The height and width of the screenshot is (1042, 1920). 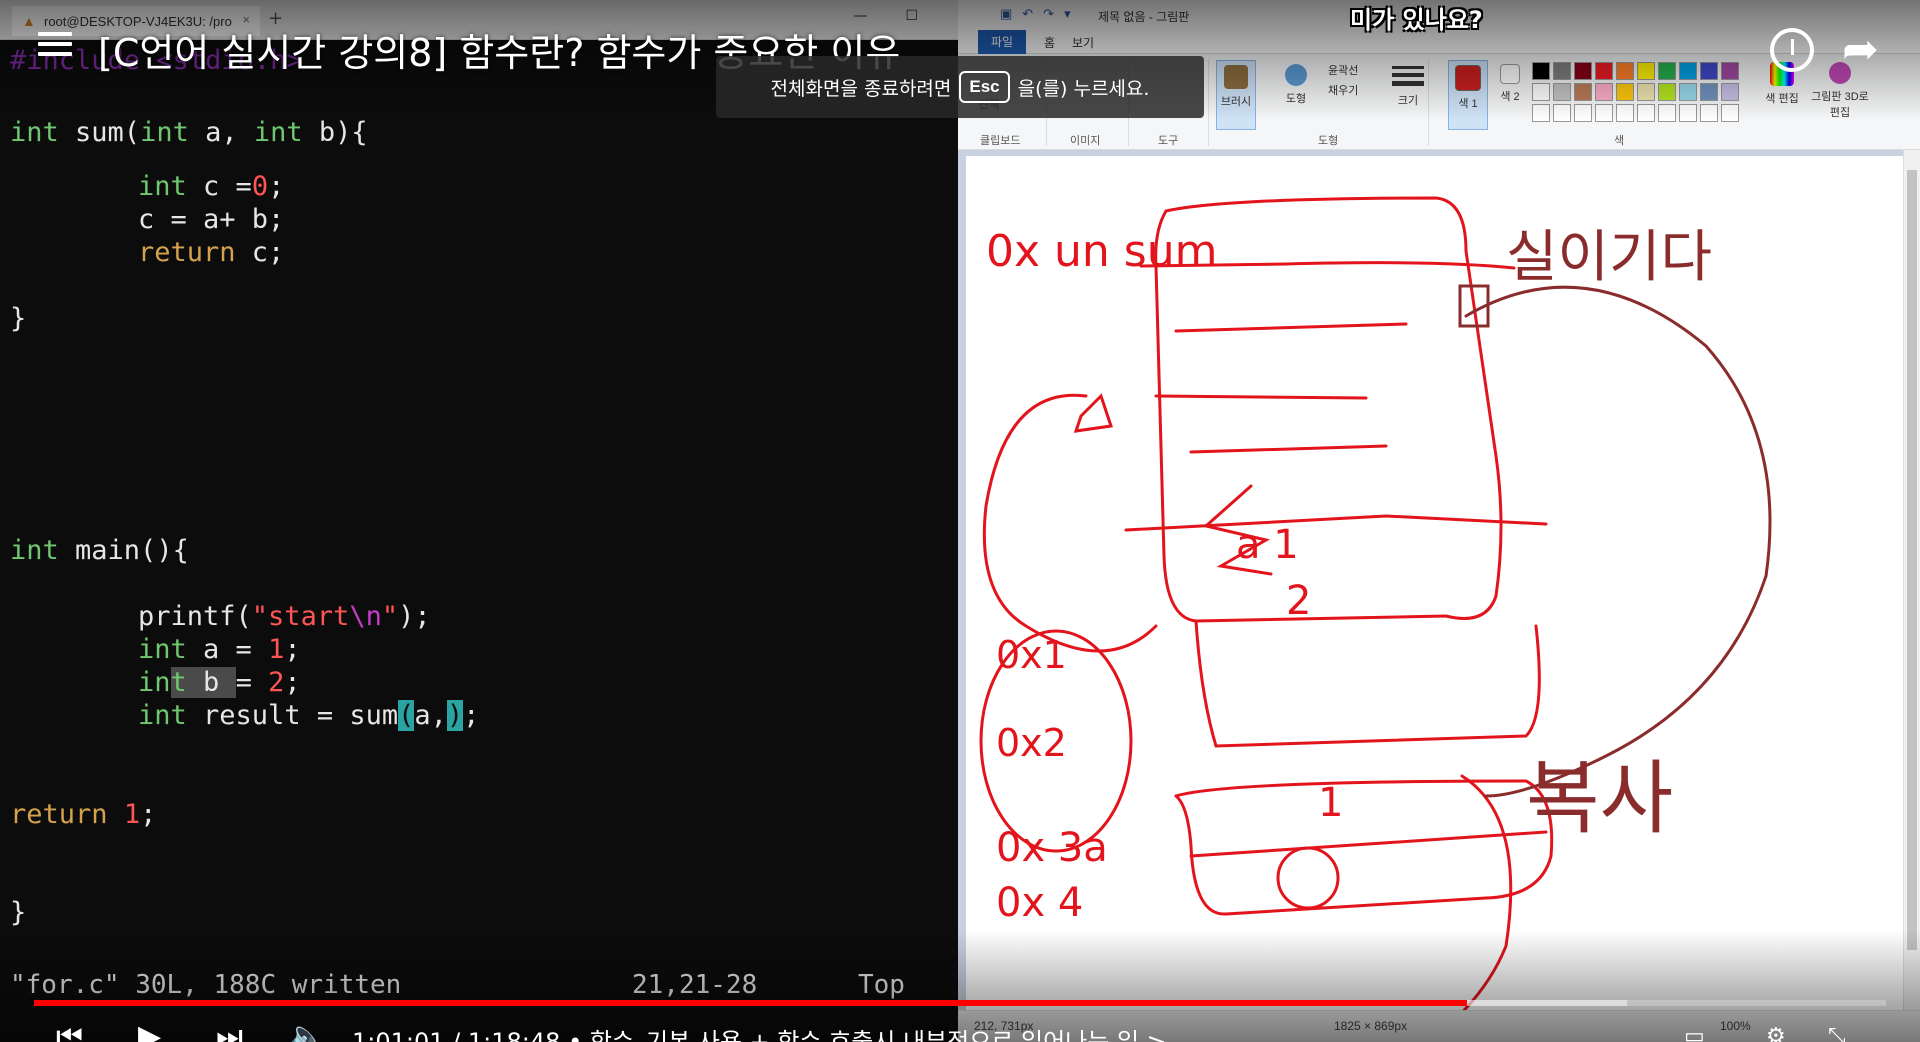 I want to click on shapes-button: 도형, so click(x=1296, y=85).